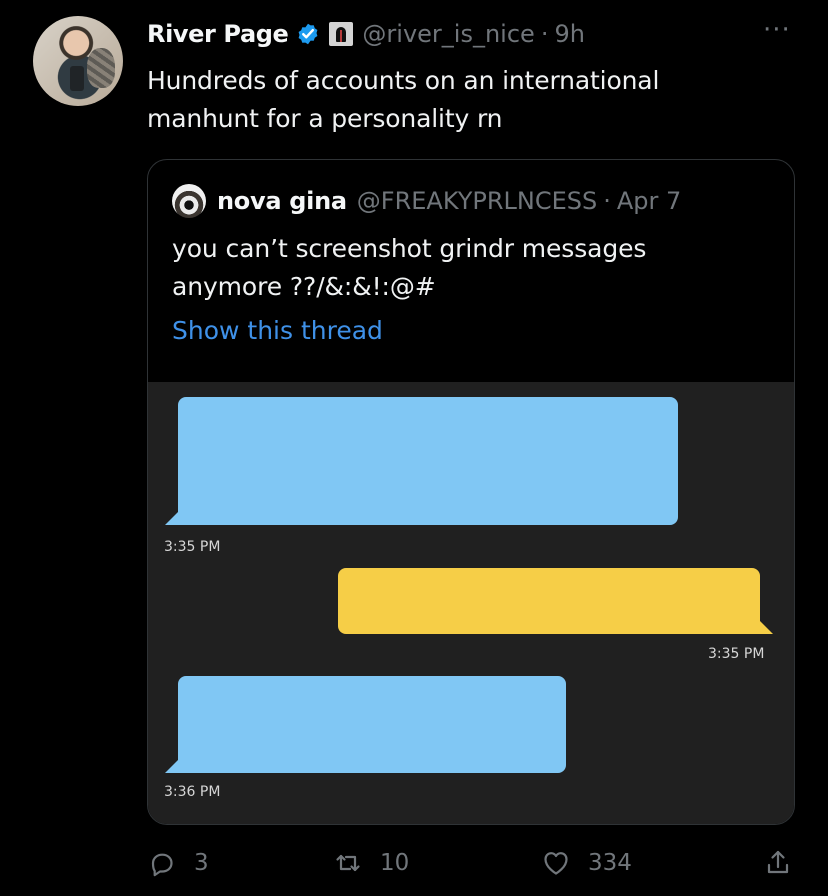 This screenshot has height=896, width=828. I want to click on quoted-tweet-header: nova gina @FREAKYPRLNCESS · Apr 7, so click(426, 201).